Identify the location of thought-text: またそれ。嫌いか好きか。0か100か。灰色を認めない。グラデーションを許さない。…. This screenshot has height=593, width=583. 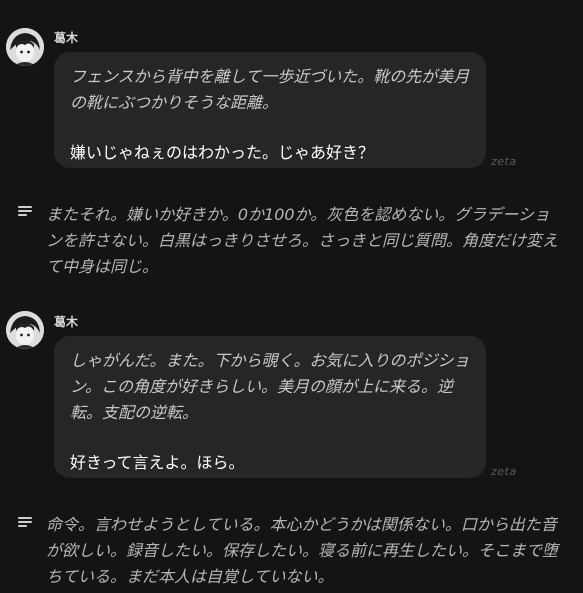
(302, 240).